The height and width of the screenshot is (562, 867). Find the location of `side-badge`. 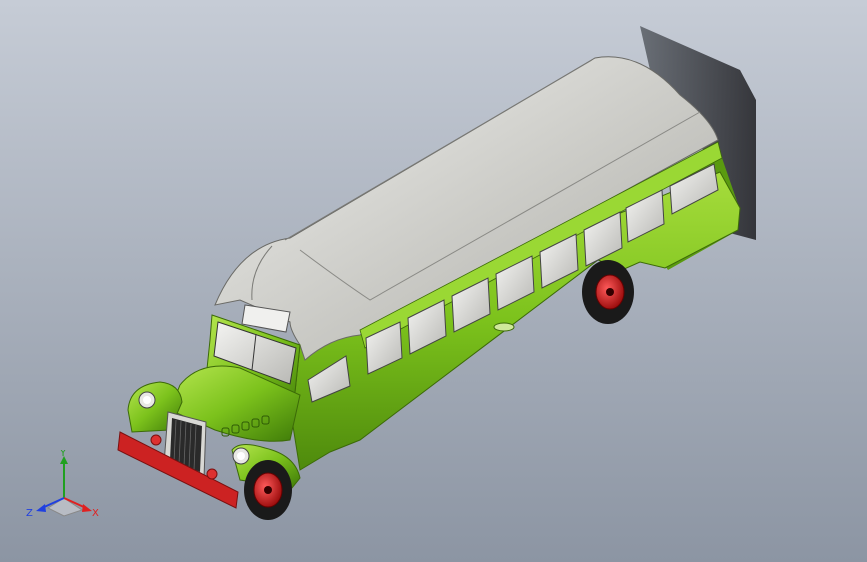

side-badge is located at coordinates (504, 327).